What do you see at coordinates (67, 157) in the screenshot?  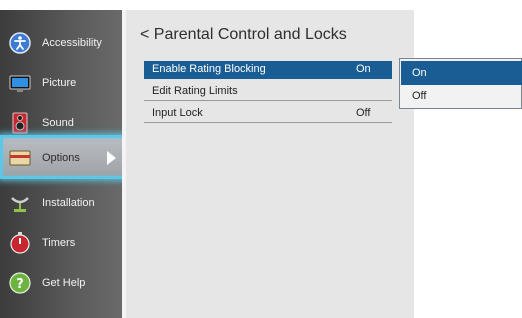 I see `focus-highlight` at bounding box center [67, 157].